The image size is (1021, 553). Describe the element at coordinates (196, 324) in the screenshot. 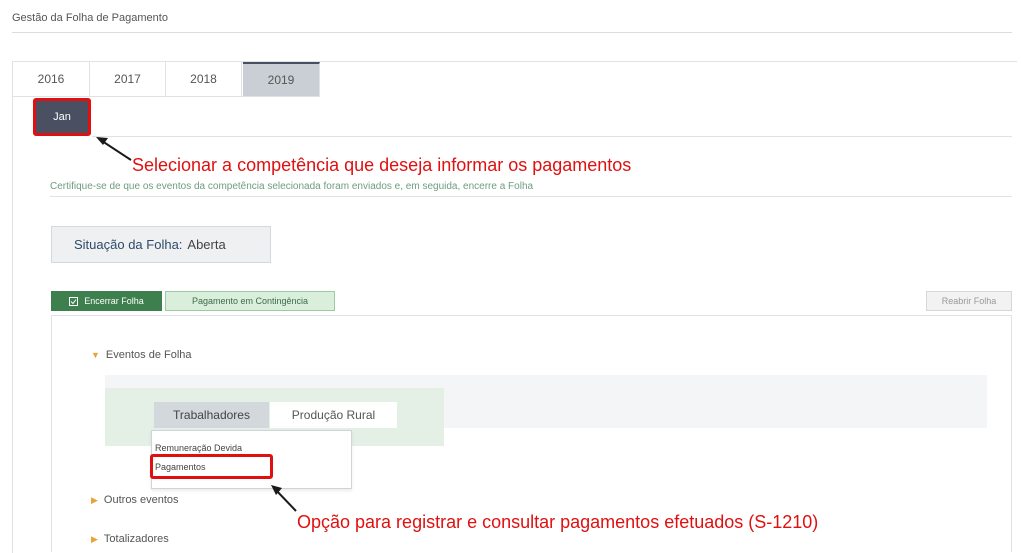

I see `annotation-arrows` at that location.